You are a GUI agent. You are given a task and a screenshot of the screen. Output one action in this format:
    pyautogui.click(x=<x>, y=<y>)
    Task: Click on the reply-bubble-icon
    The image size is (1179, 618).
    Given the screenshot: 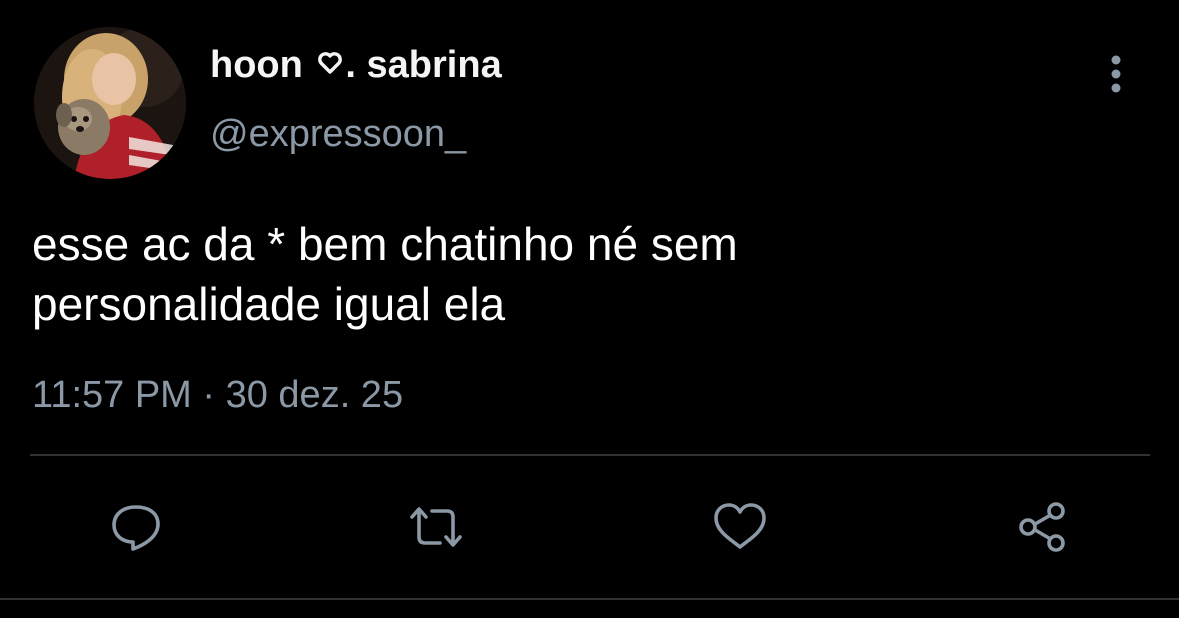 What is the action you would take?
    pyautogui.click(x=136, y=527)
    